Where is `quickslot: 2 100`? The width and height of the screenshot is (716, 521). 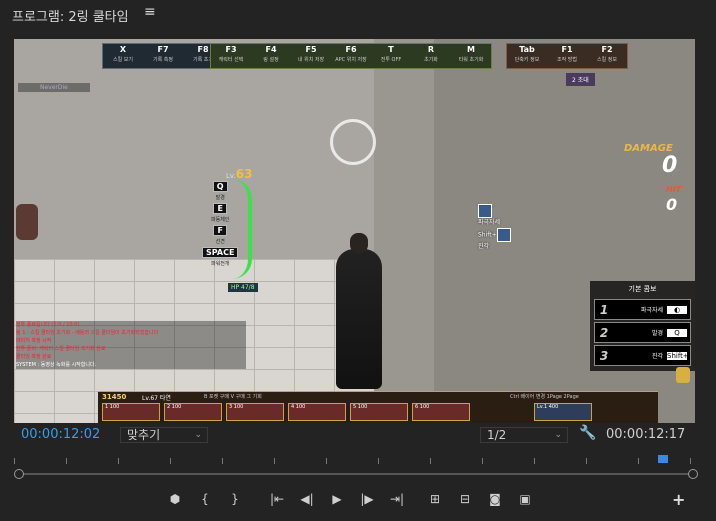
quickslot: 2 100 is located at coordinates (193, 412).